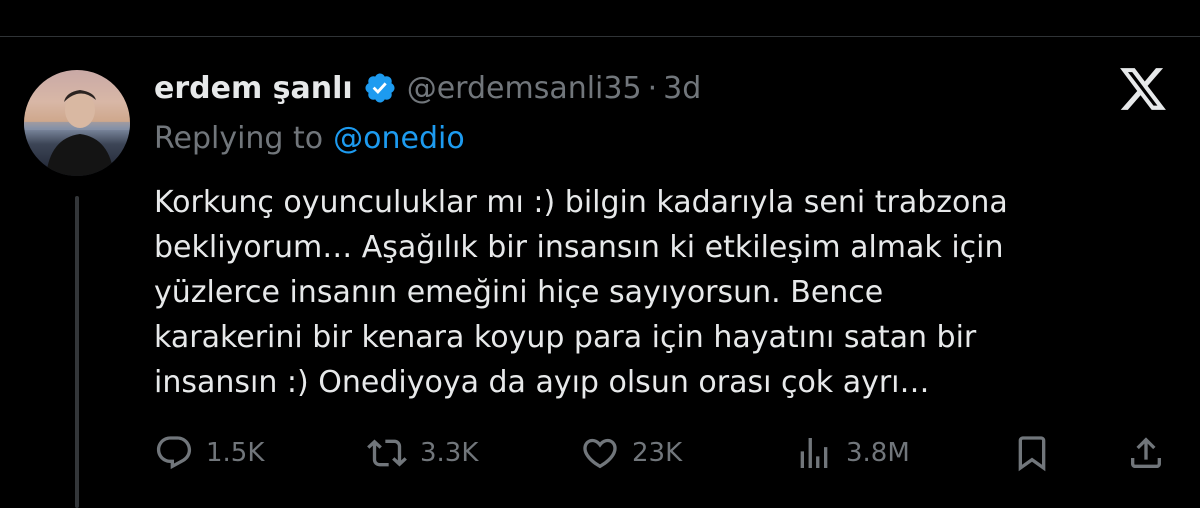 The width and height of the screenshot is (1200, 508). I want to click on like-count: 23K, so click(657, 453).